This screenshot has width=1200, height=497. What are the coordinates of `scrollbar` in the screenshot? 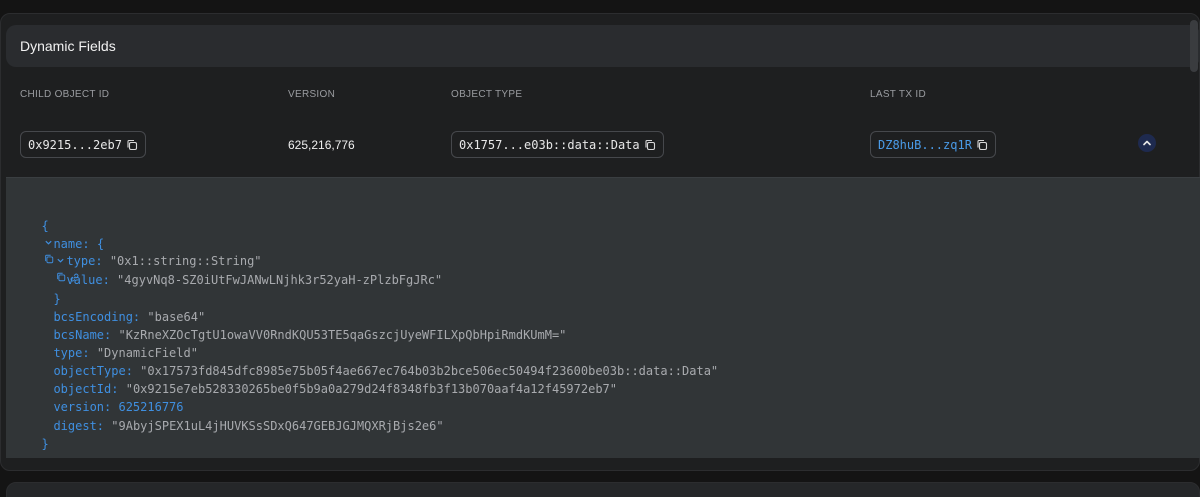 It's located at (1194, 46).